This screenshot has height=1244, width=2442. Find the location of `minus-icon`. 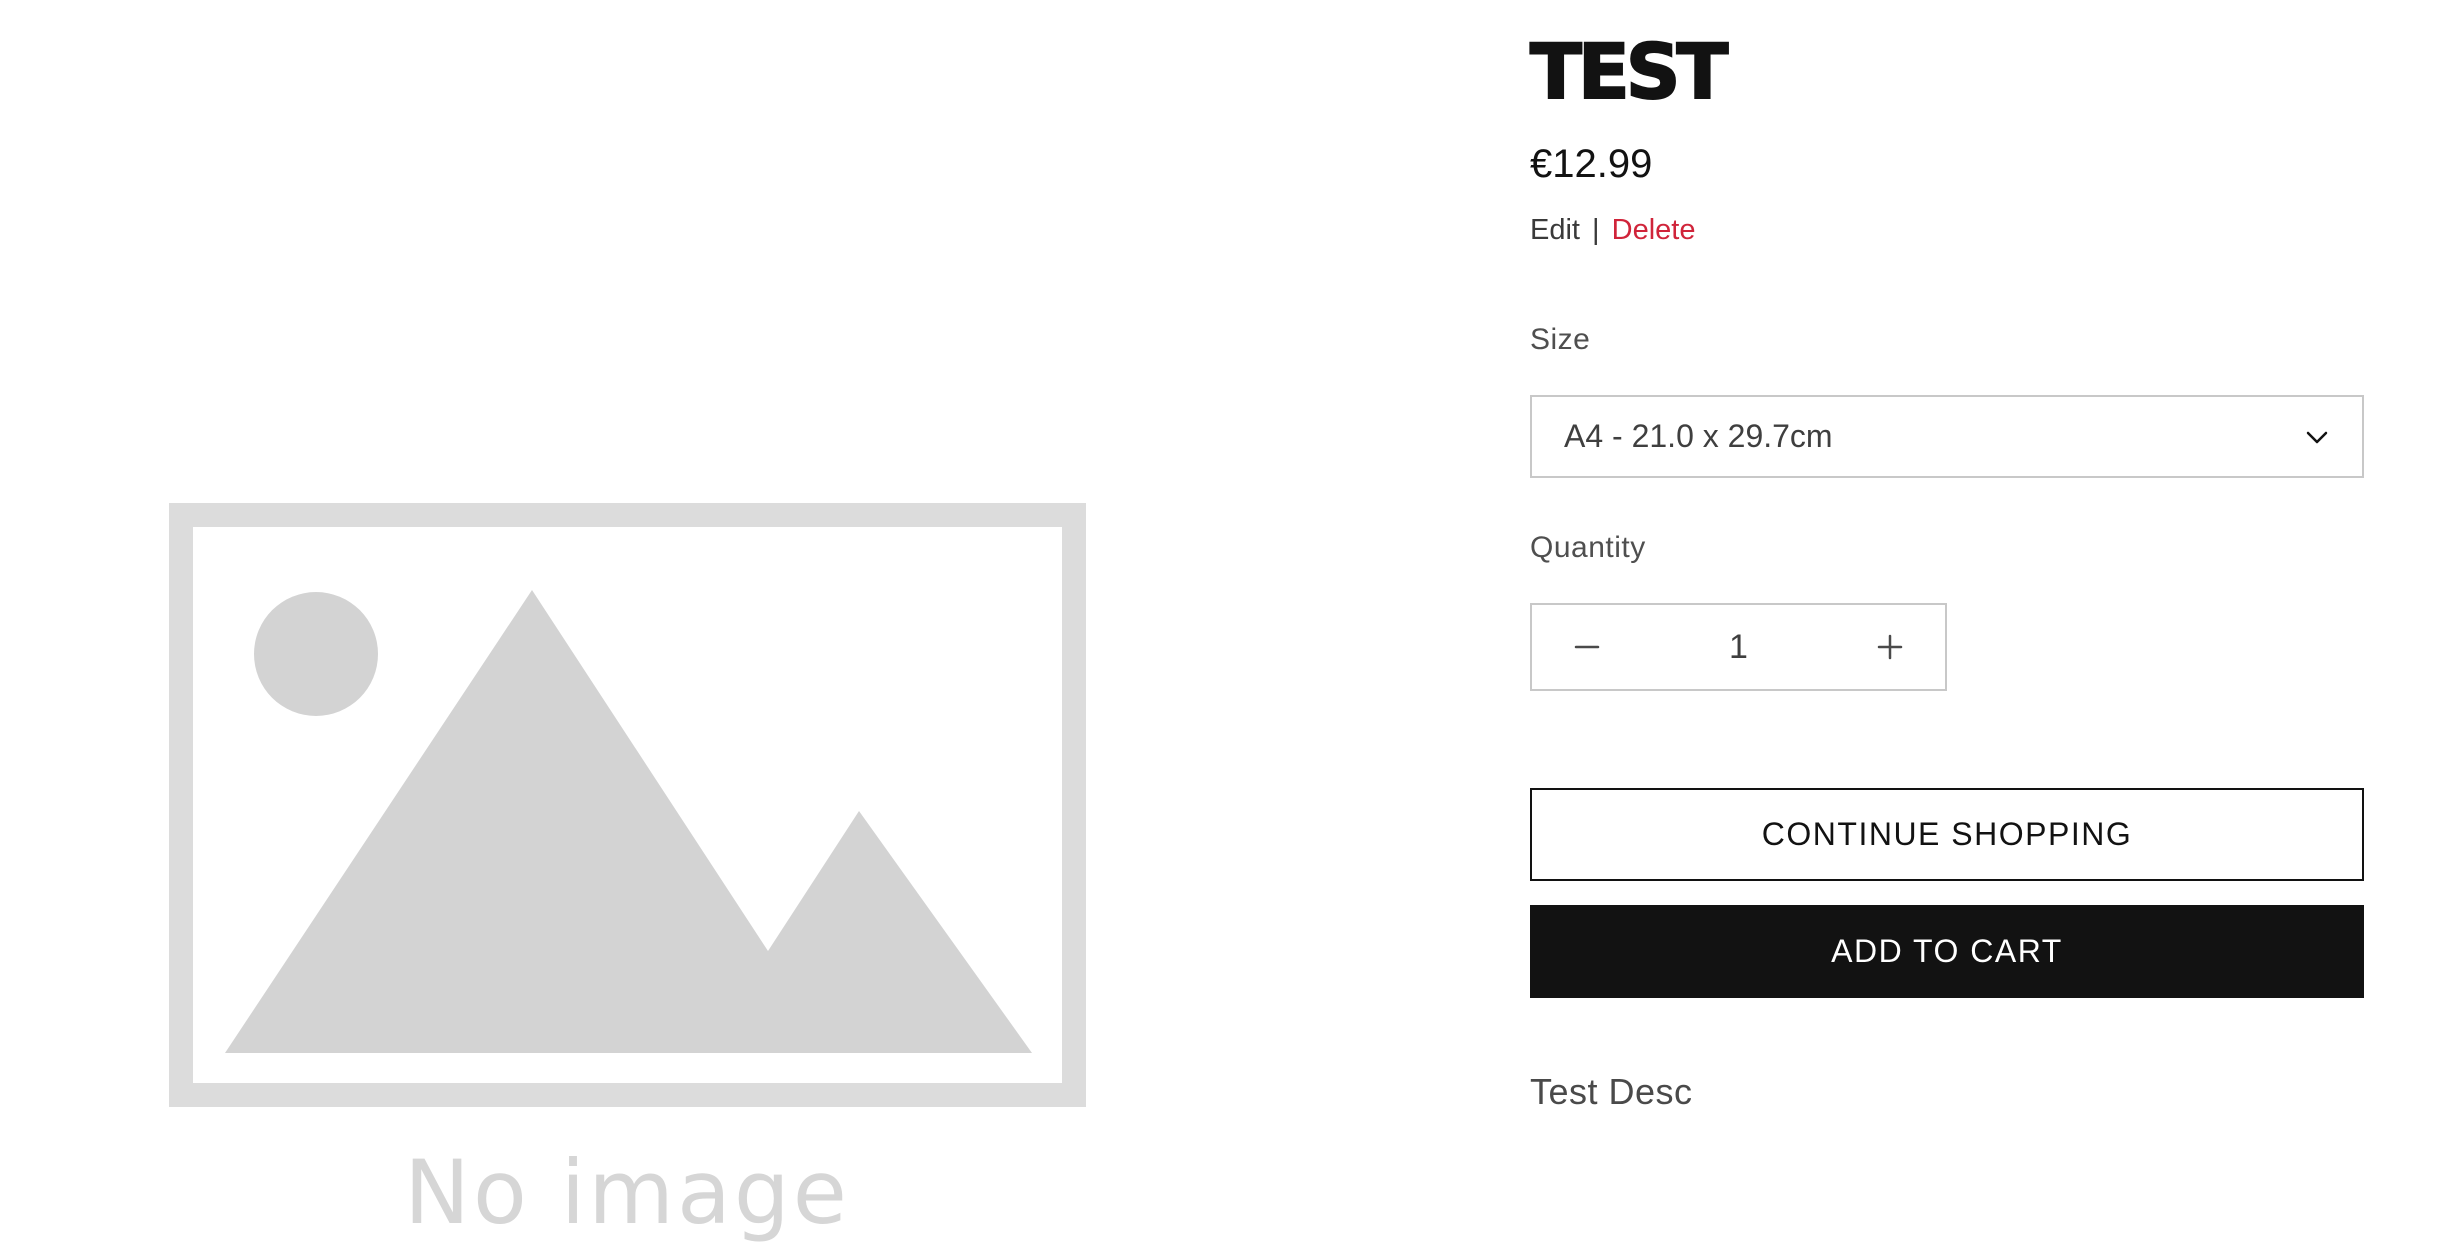

minus-icon is located at coordinates (1587, 647).